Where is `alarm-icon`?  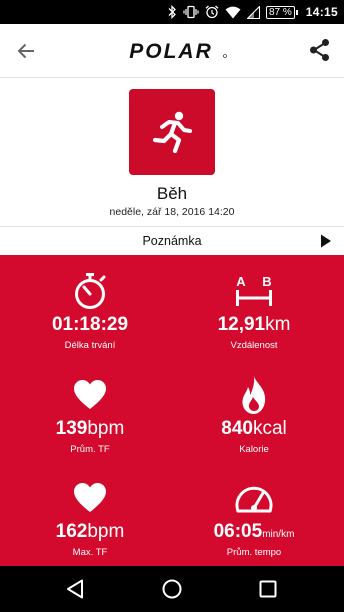 alarm-icon is located at coordinates (212, 12).